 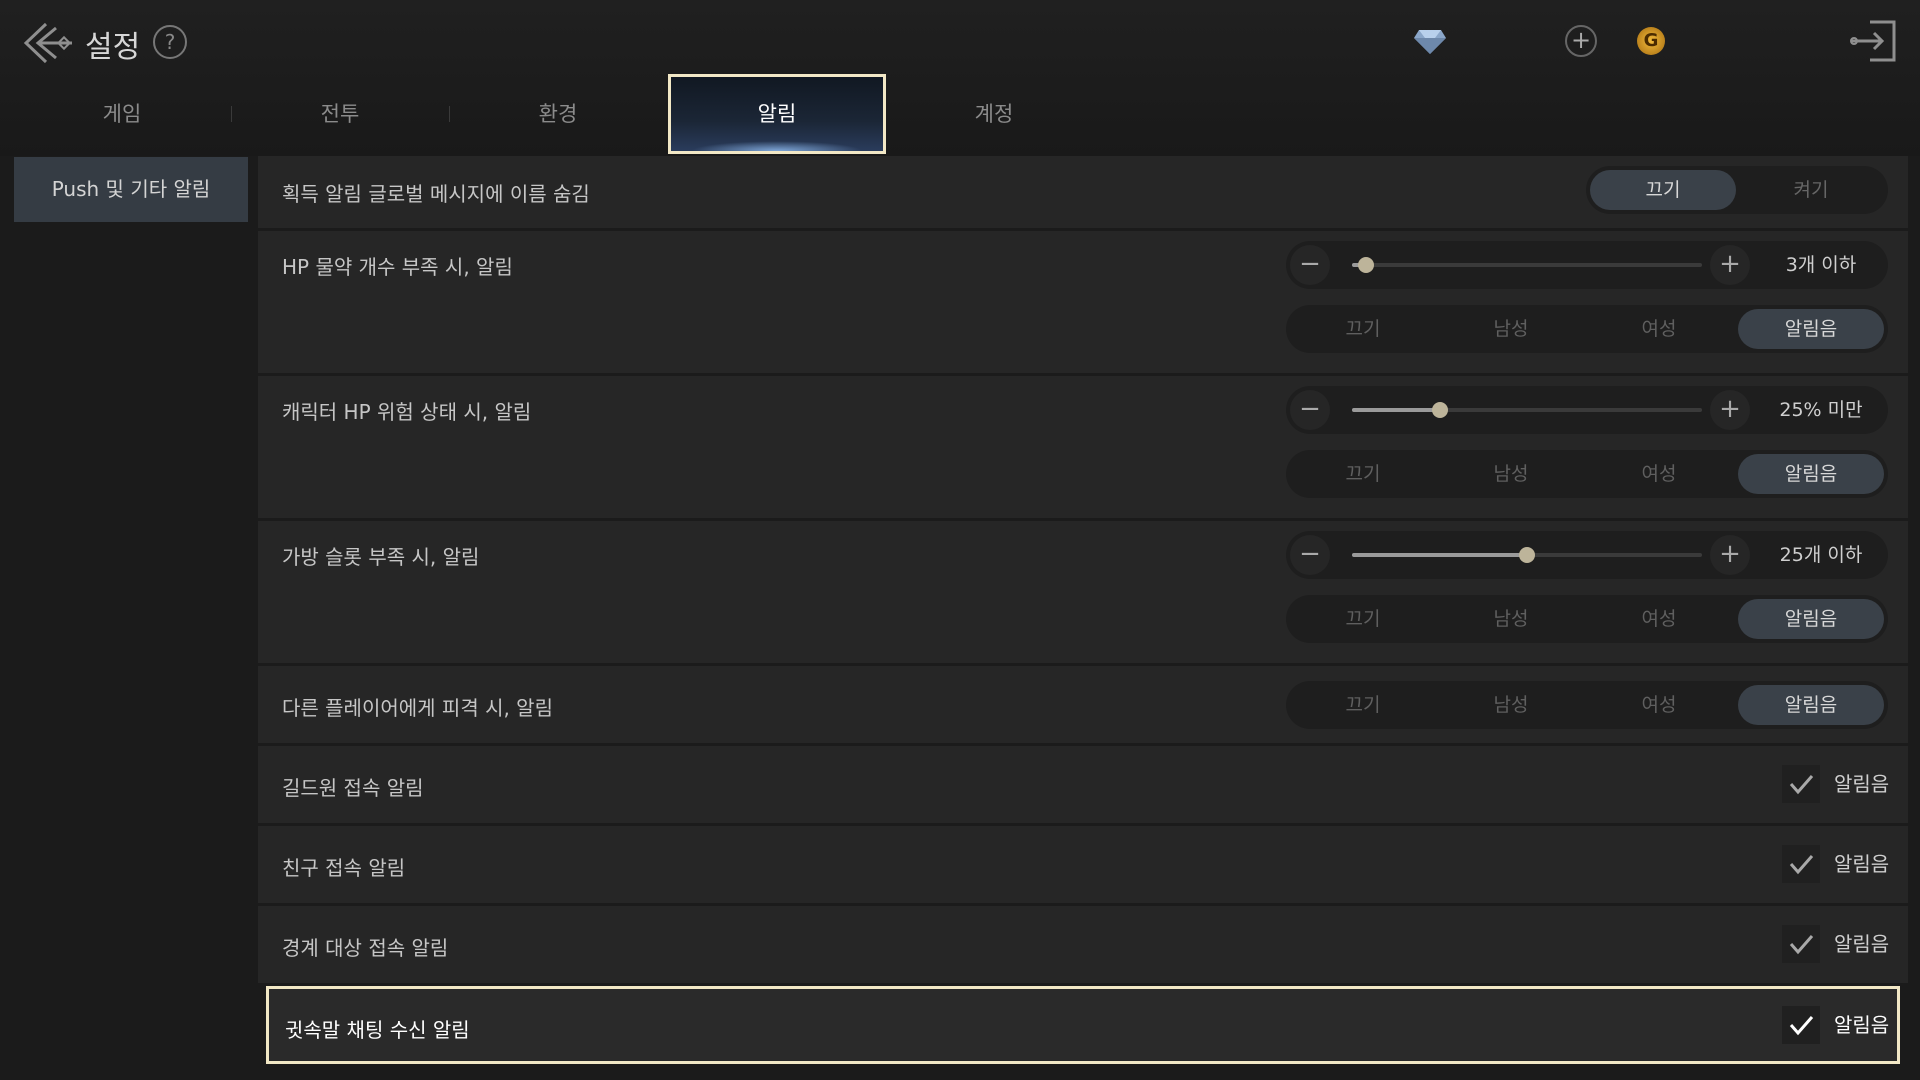 I want to click on tab-combat: 전투, so click(x=340, y=114).